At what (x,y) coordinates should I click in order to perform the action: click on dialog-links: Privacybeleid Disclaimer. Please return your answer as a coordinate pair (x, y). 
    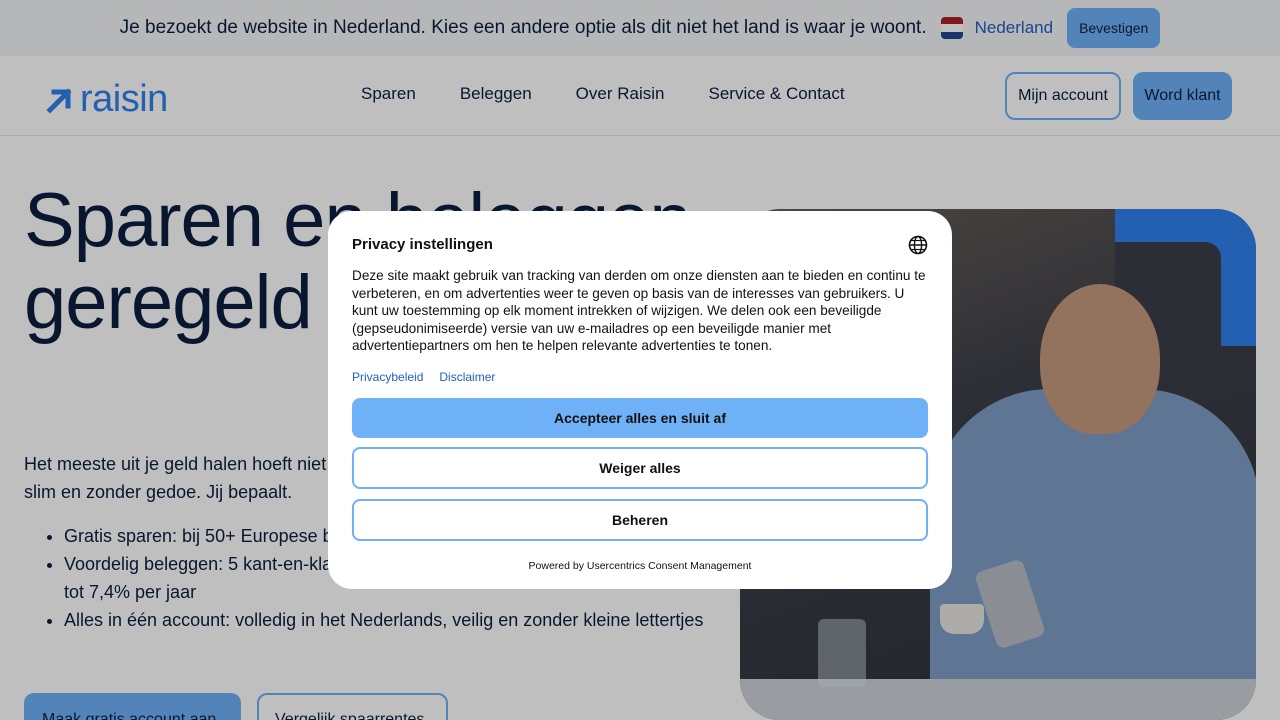
    Looking at the image, I should click on (423, 377).